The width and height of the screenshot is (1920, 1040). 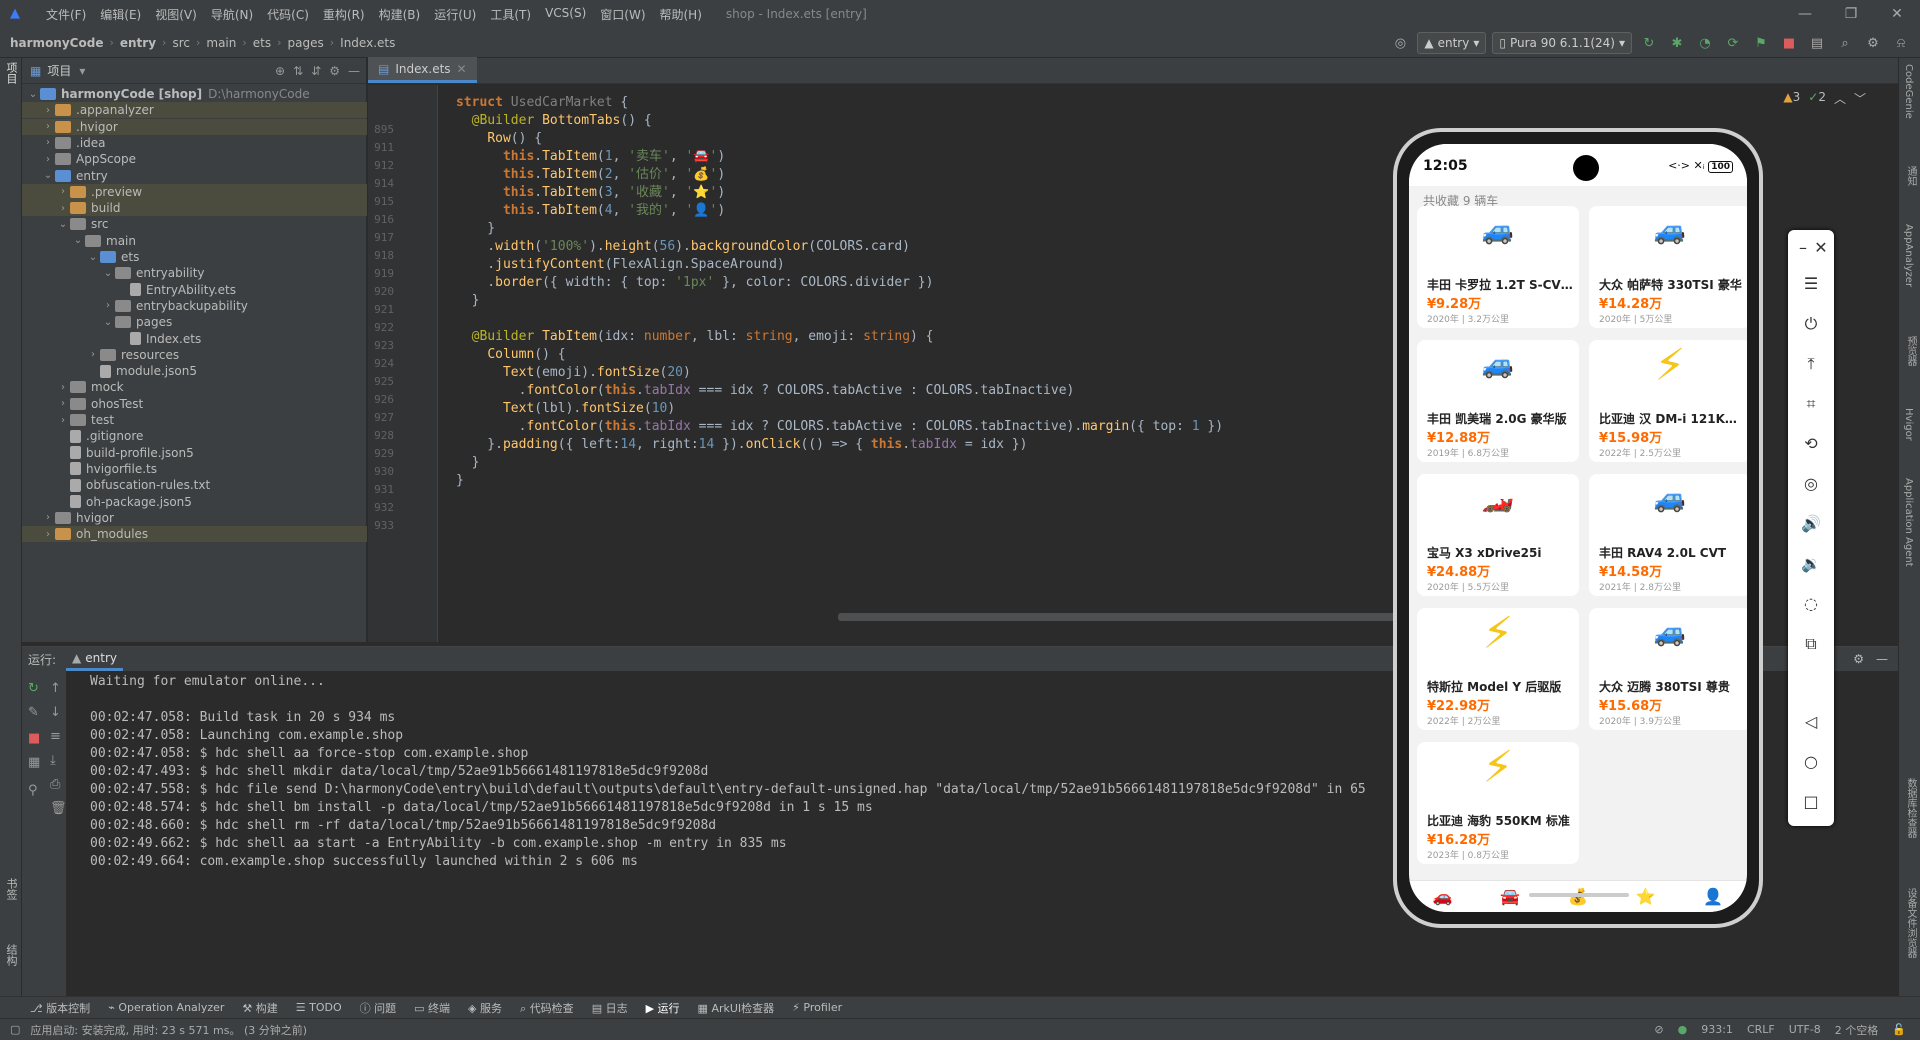 What do you see at coordinates (120, 14) in the screenshot?
I see `menu-item: 编辑(E)` at bounding box center [120, 14].